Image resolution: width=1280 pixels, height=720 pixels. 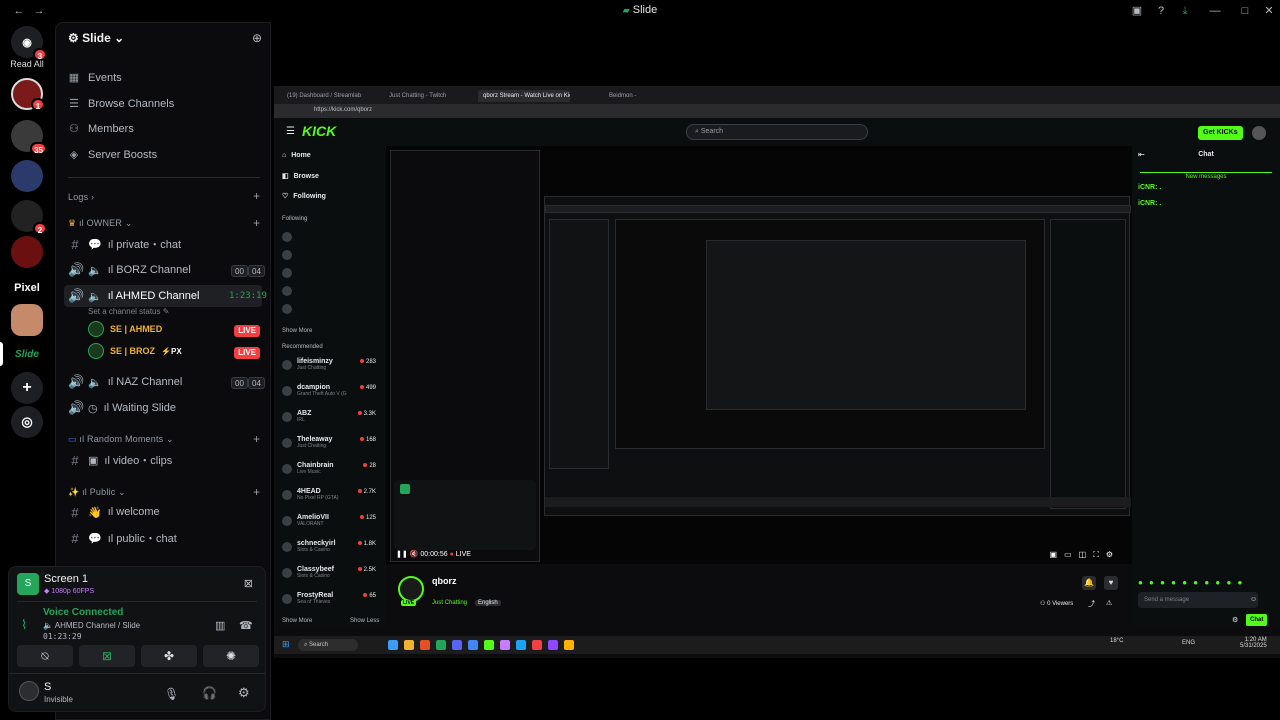 I want to click on recommended-channel: FrostyReal Sea of Thieves, so click(x=307, y=598).